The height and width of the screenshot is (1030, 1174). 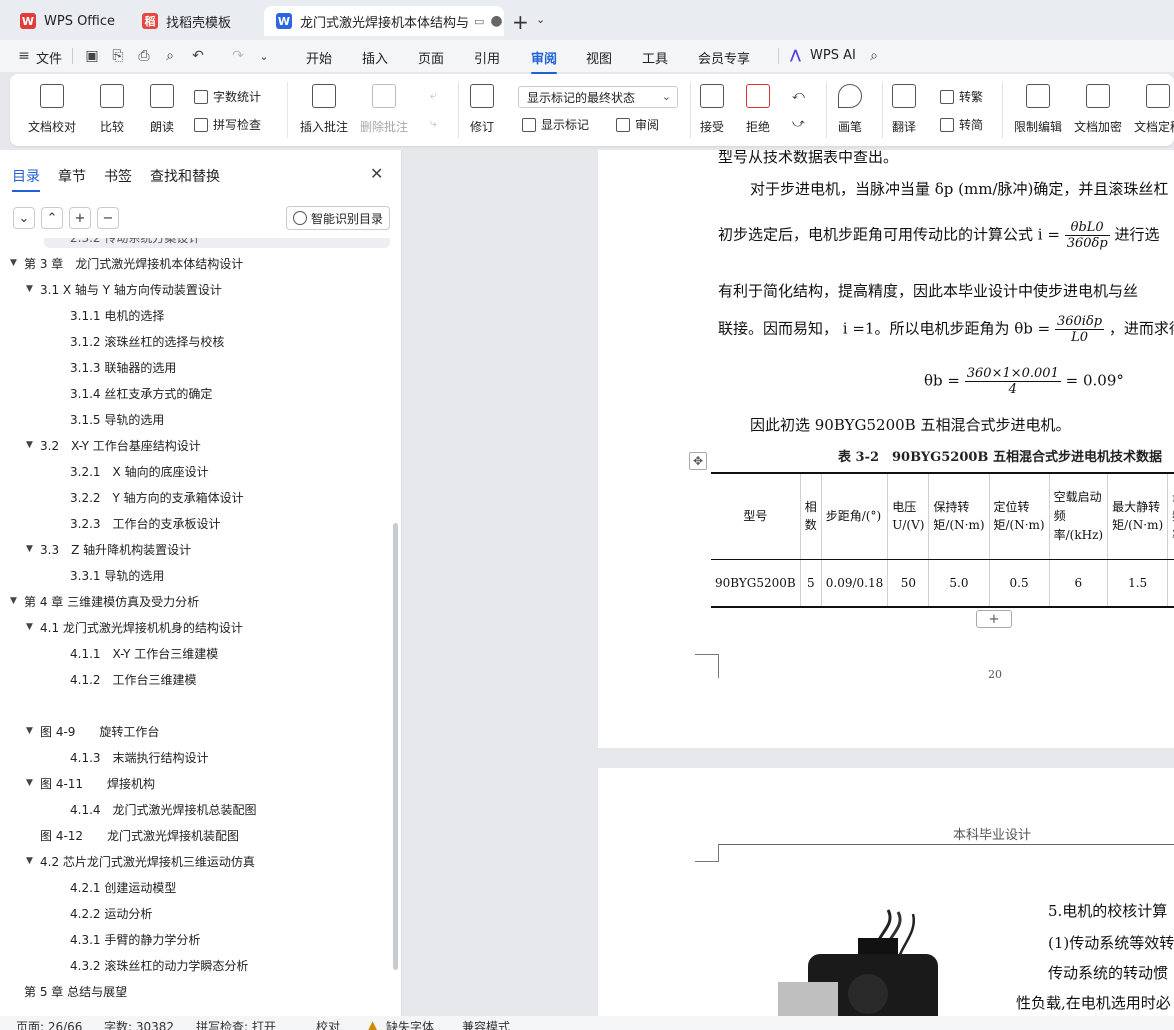 What do you see at coordinates (139, 757) in the screenshot?
I see `toc-item: 4.1.3 末端执行结构设计` at bounding box center [139, 757].